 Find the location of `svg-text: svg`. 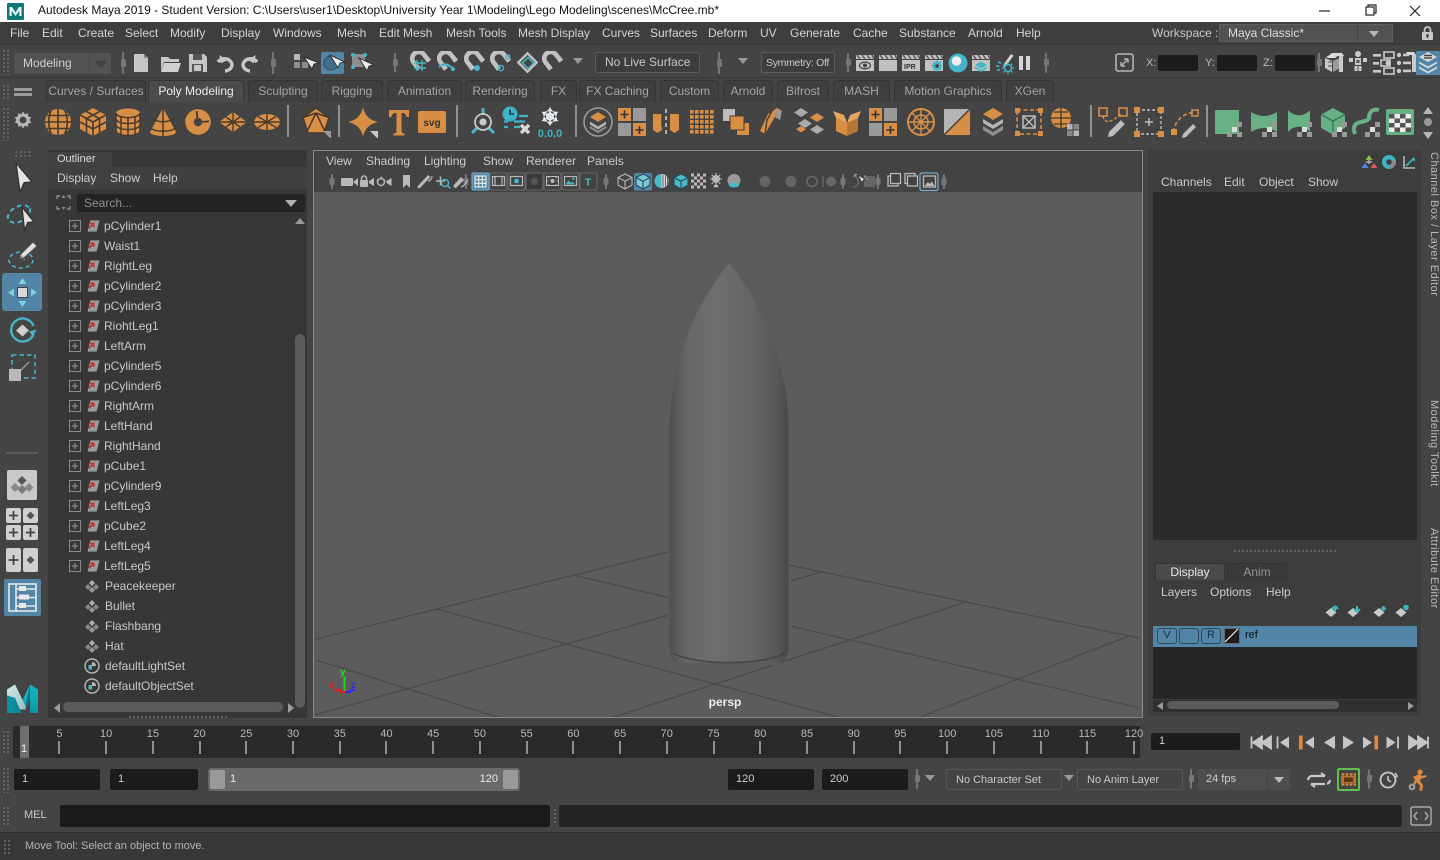

svg-text: svg is located at coordinates (431, 123).